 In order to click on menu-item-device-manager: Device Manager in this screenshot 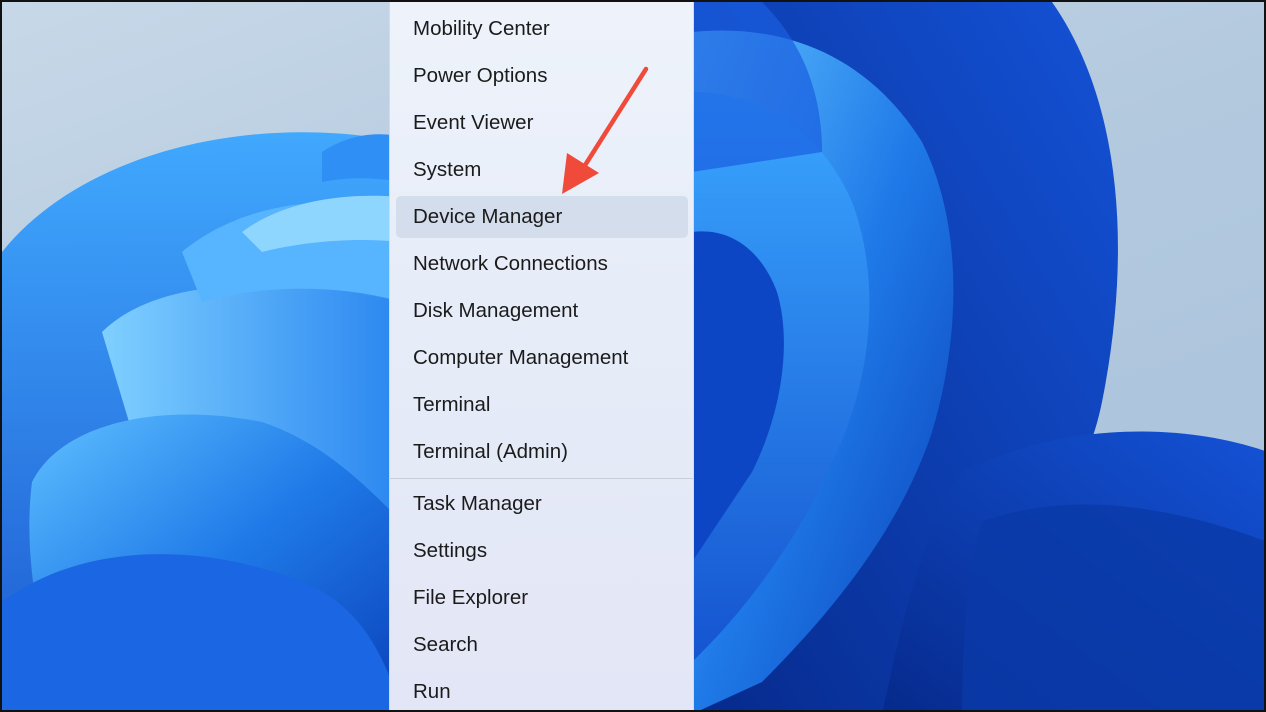, I will do `click(542, 217)`.